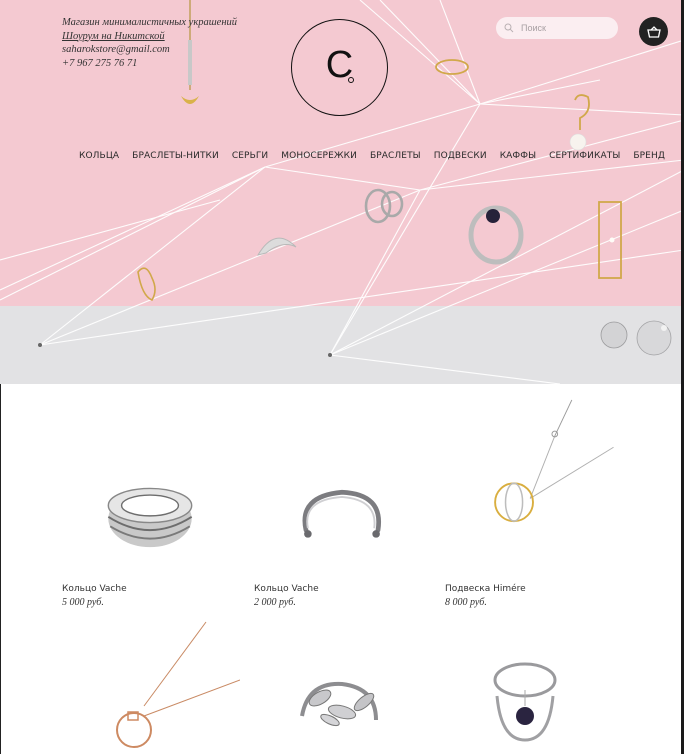  I want to click on silver-leaf-ring-image, so click(342, 687).